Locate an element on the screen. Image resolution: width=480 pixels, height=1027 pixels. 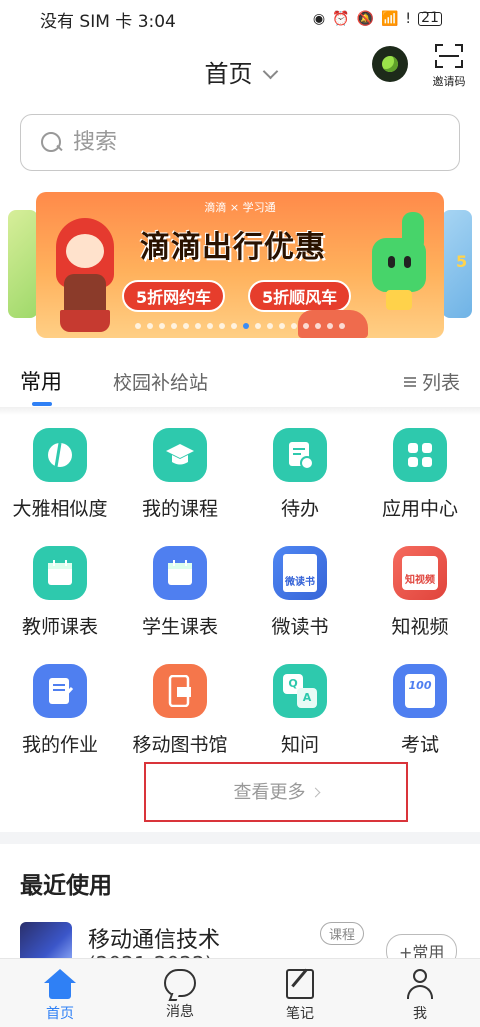
app-item: Q A 知问 is located at coordinates (300, 710).